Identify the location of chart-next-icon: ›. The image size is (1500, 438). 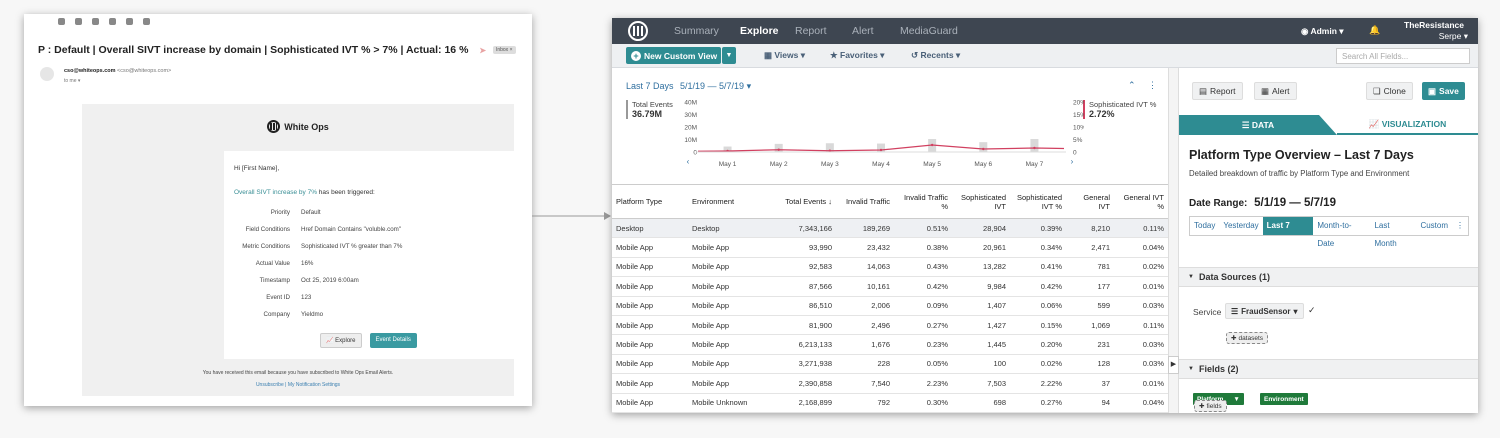
(1072, 161).